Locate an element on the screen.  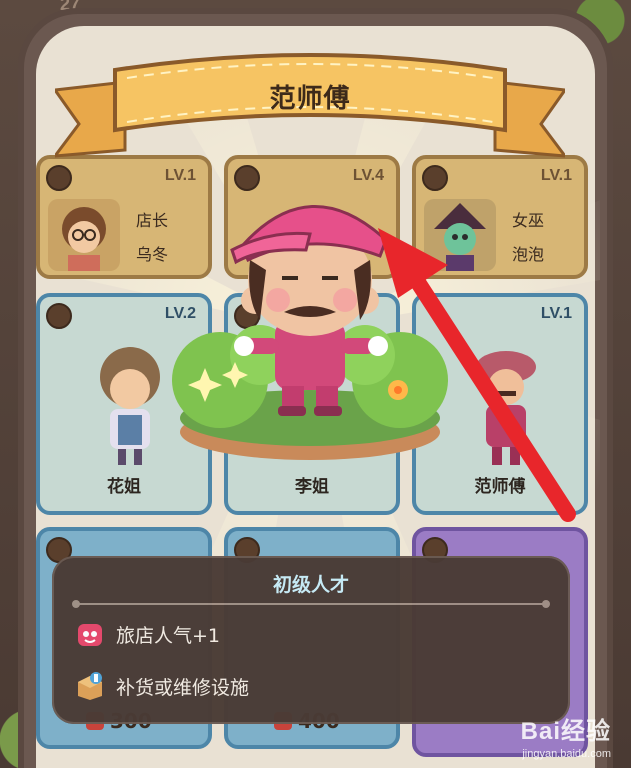
staff-name: 花姐 is located at coordinates (124, 487).